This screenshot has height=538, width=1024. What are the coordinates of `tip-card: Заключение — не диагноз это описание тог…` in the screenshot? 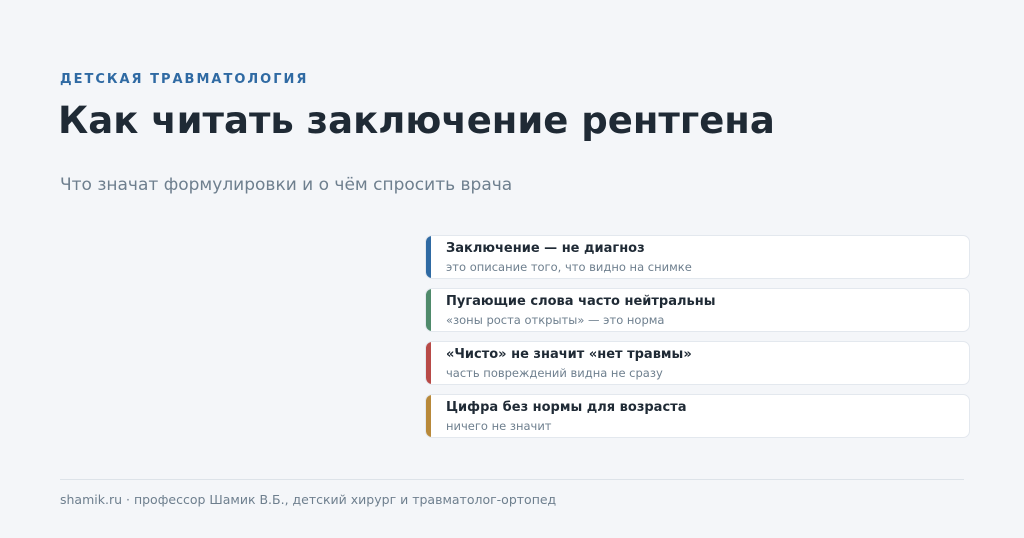 It's located at (697, 257).